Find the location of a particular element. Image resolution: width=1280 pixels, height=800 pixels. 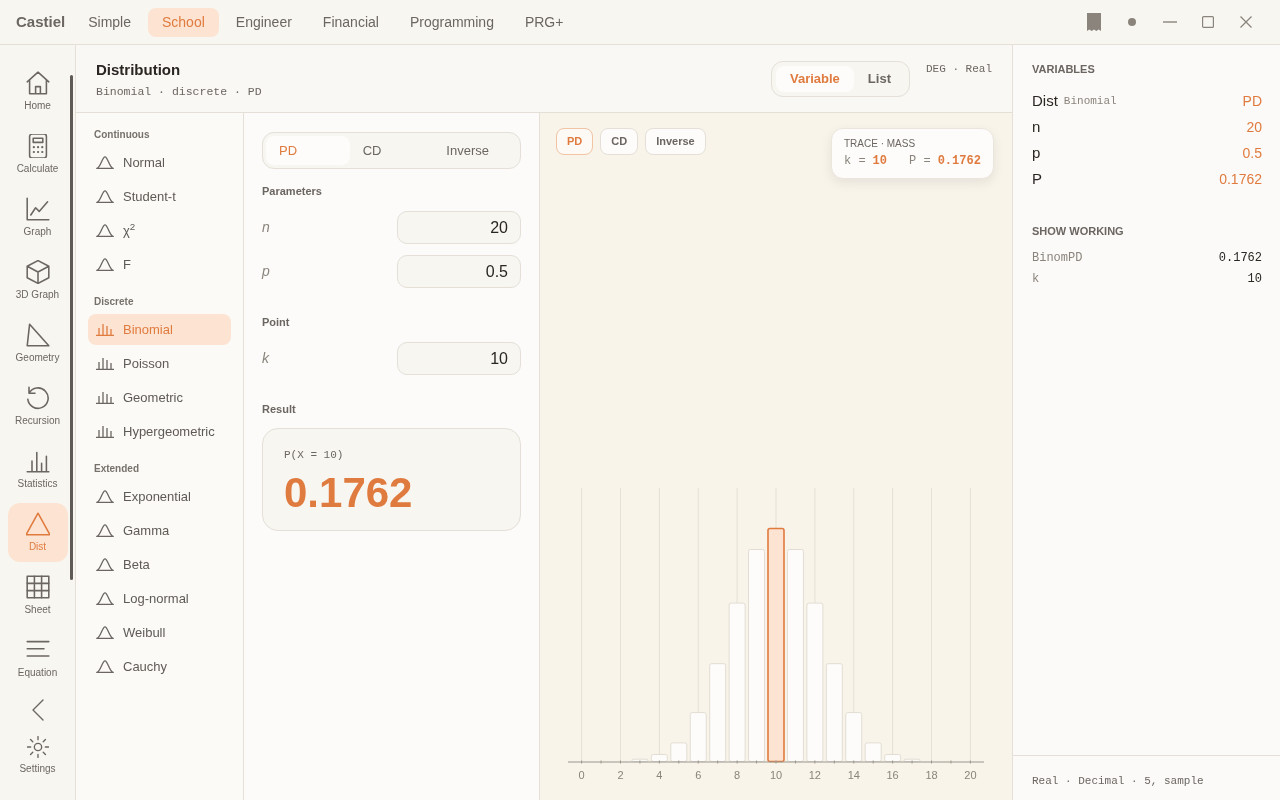

axis-tick-label: 16 is located at coordinates (892, 775).